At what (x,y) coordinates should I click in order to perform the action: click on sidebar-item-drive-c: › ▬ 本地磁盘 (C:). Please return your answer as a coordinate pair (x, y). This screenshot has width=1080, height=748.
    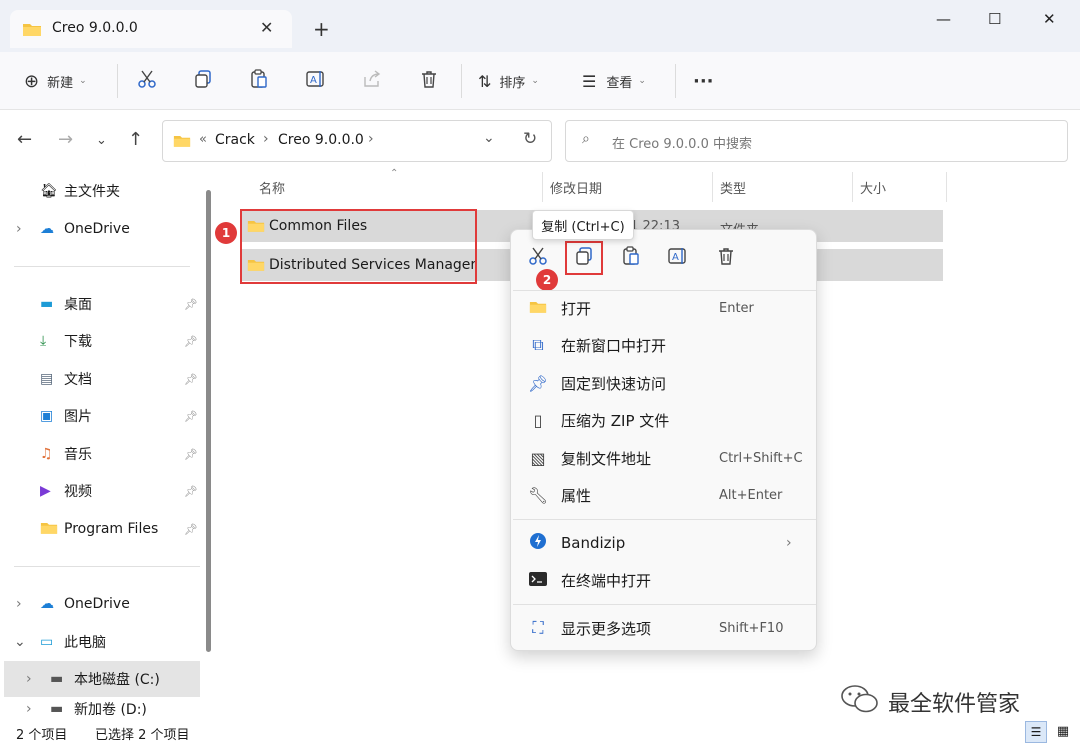
    Looking at the image, I should click on (102, 679).